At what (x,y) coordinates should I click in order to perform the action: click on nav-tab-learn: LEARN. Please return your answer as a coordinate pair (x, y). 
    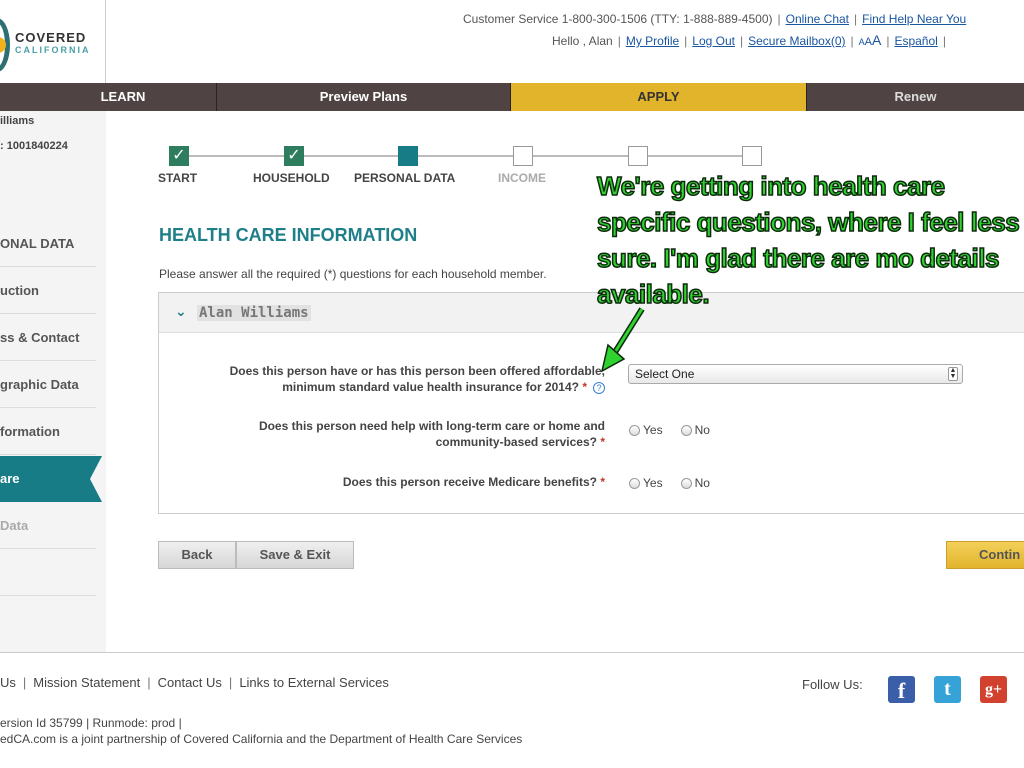
    Looking at the image, I should click on (108, 97).